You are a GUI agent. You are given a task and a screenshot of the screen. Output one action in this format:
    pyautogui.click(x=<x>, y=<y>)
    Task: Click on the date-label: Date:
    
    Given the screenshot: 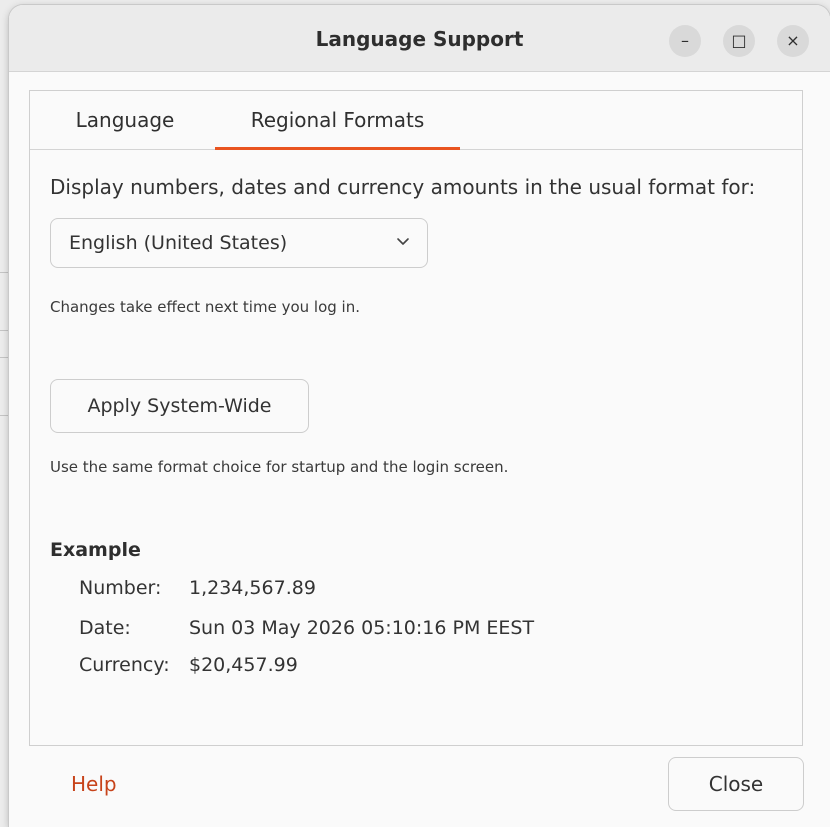 What is the action you would take?
    pyautogui.click(x=105, y=628)
    